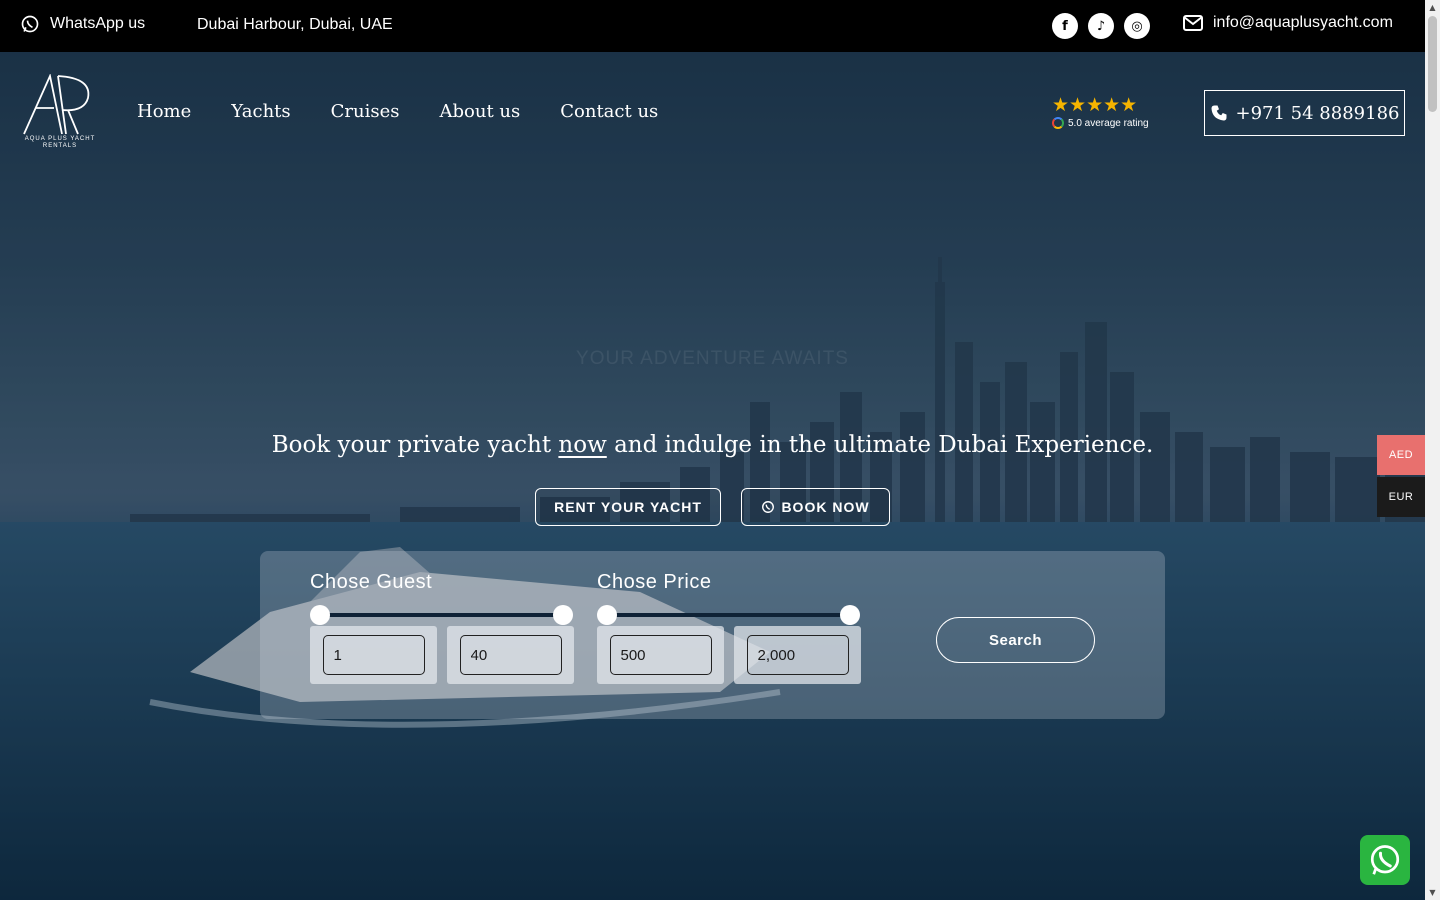 The image size is (1440, 900). Describe the element at coordinates (1193, 23) in the screenshot. I see `envelope-icon` at that location.